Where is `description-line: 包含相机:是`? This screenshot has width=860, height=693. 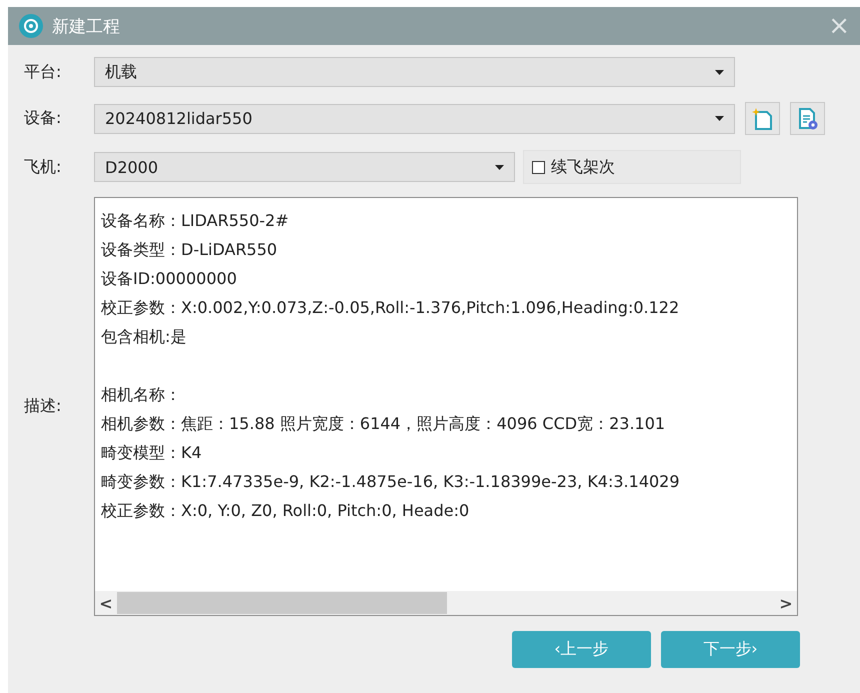
description-line: 包含相机:是 is located at coordinates (144, 337).